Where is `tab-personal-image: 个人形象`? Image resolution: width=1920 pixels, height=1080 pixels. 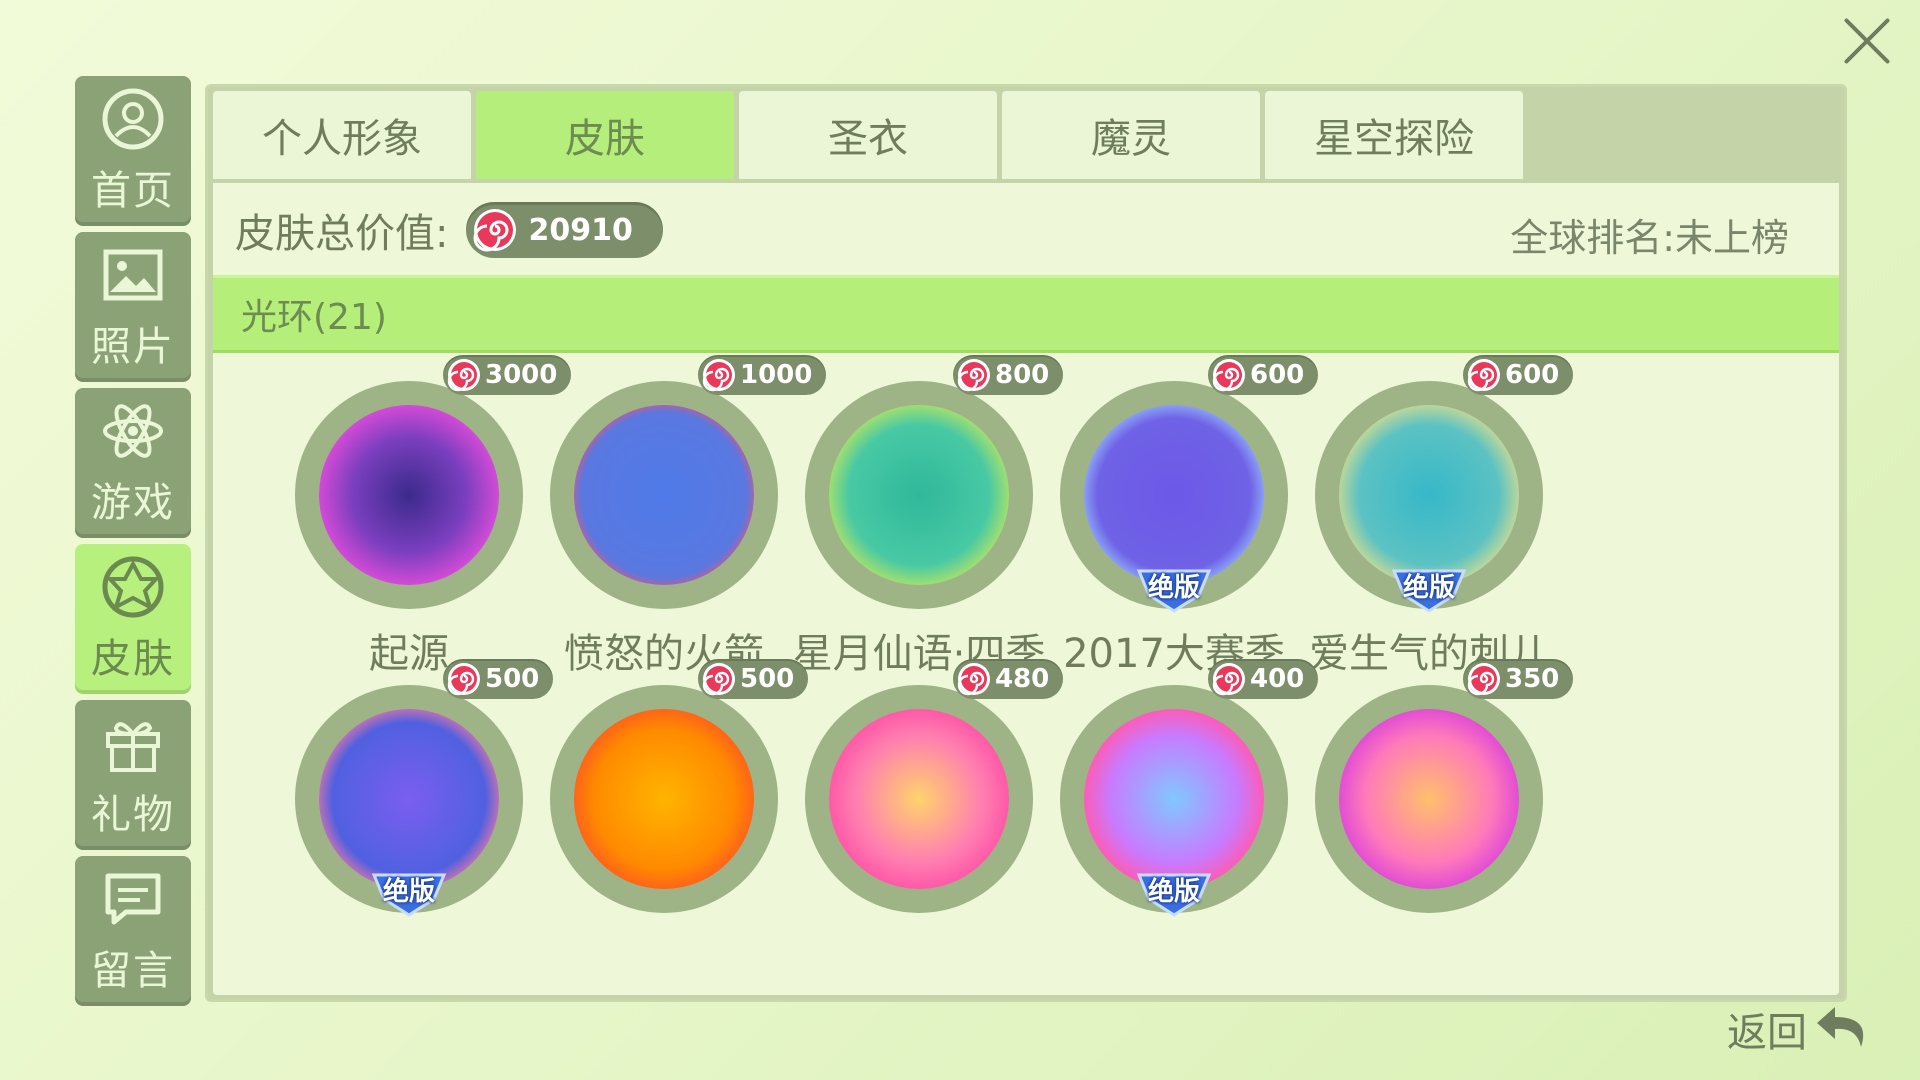
tab-personal-image: 个人形象 is located at coordinates (342, 135).